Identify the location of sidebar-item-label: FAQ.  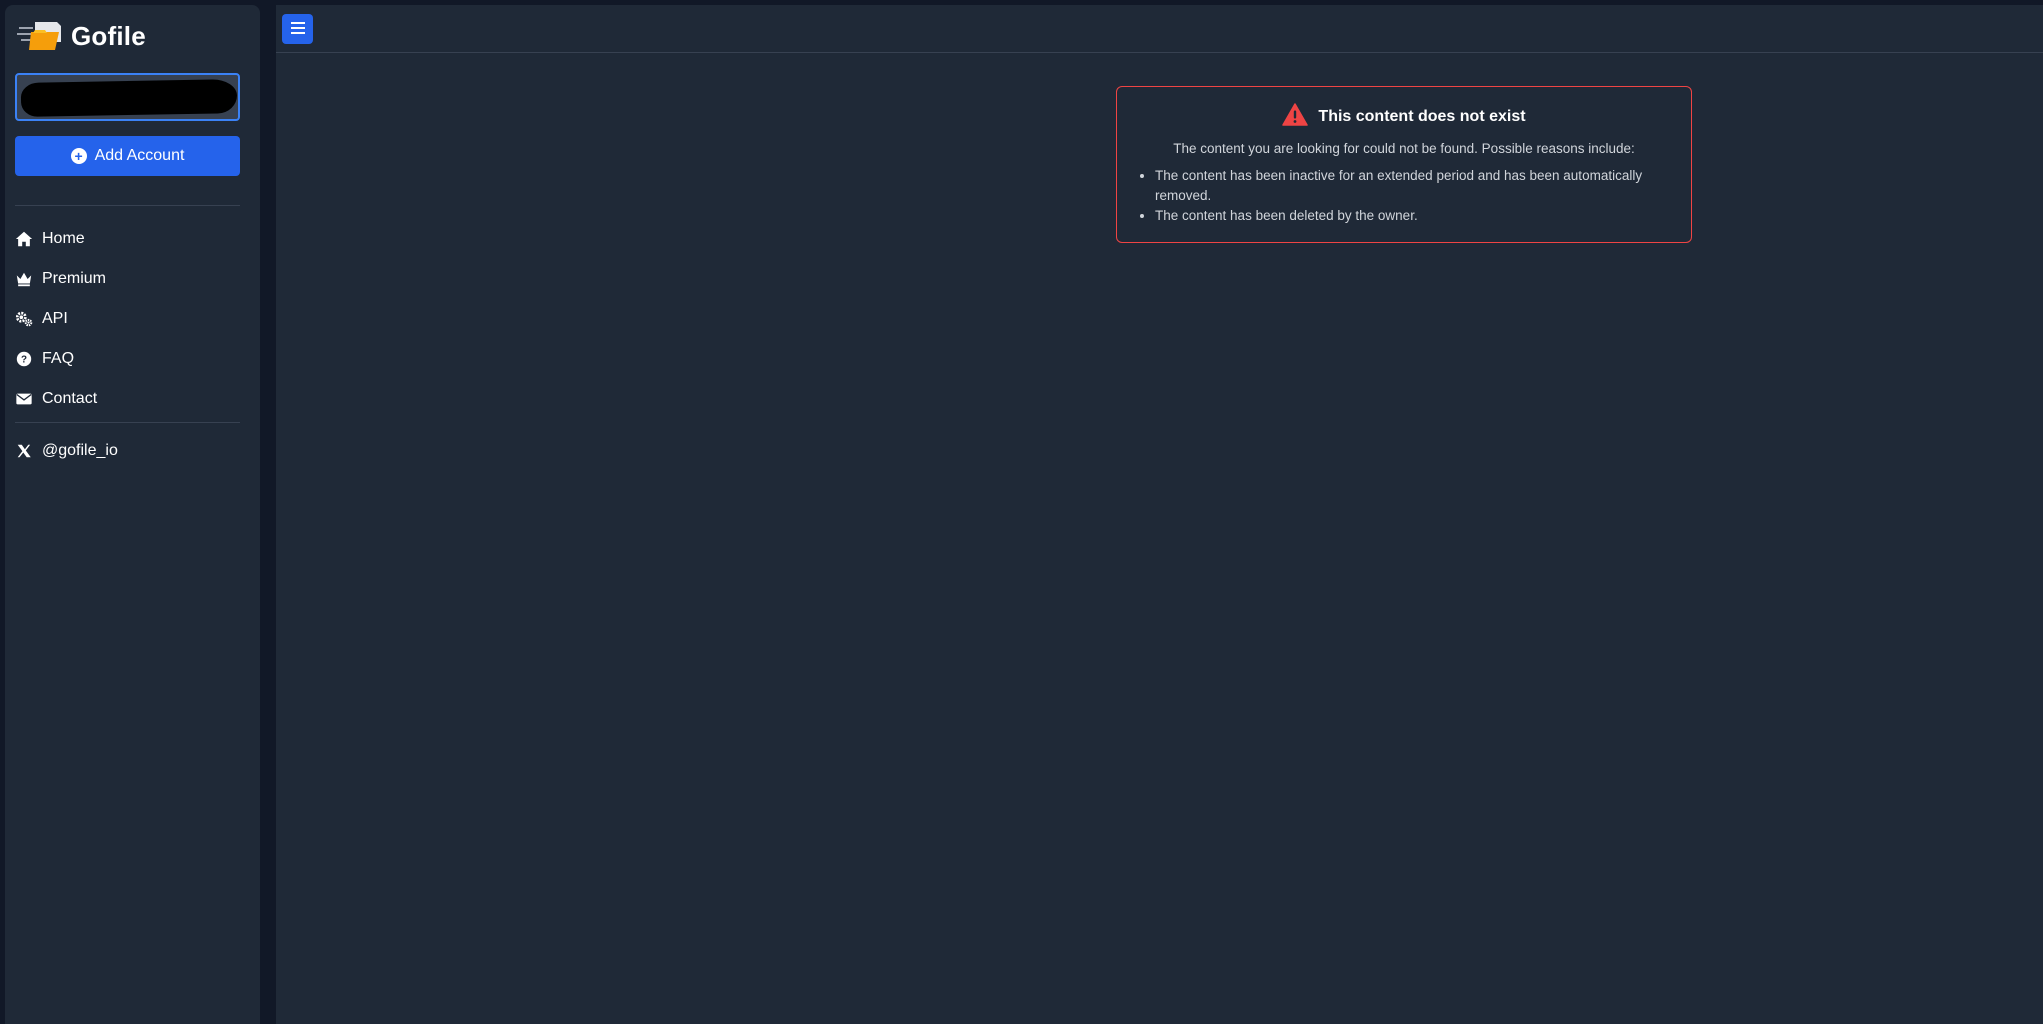
(58, 358).